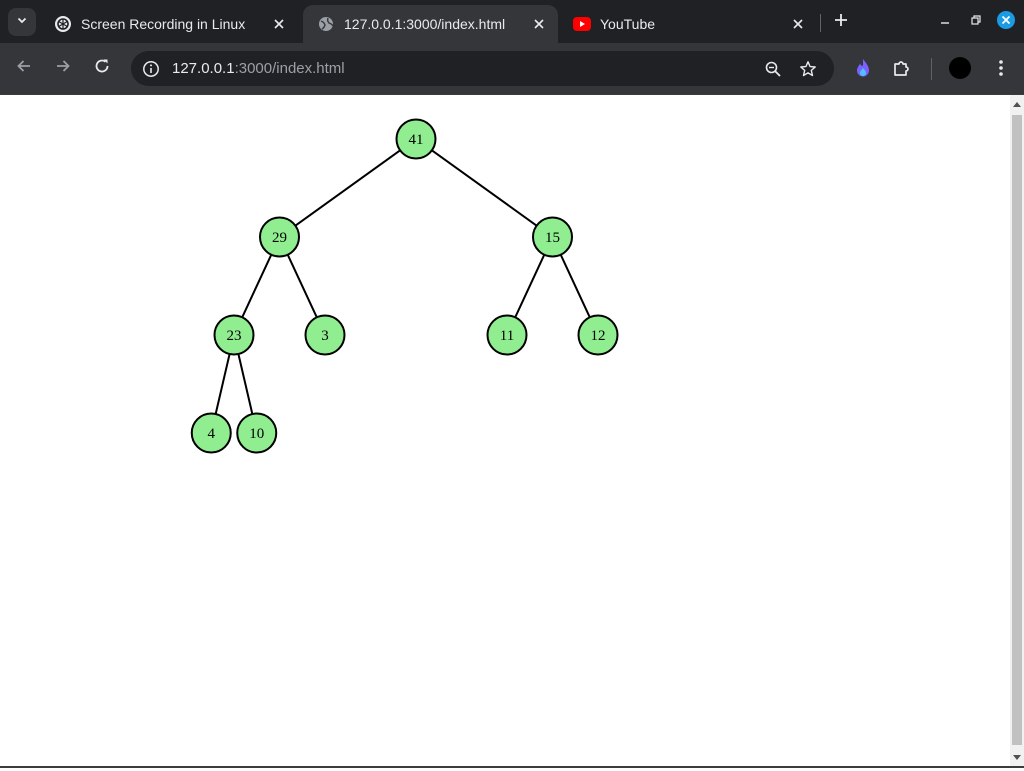 The height and width of the screenshot is (771, 1024). I want to click on globe-icon, so click(326, 24).